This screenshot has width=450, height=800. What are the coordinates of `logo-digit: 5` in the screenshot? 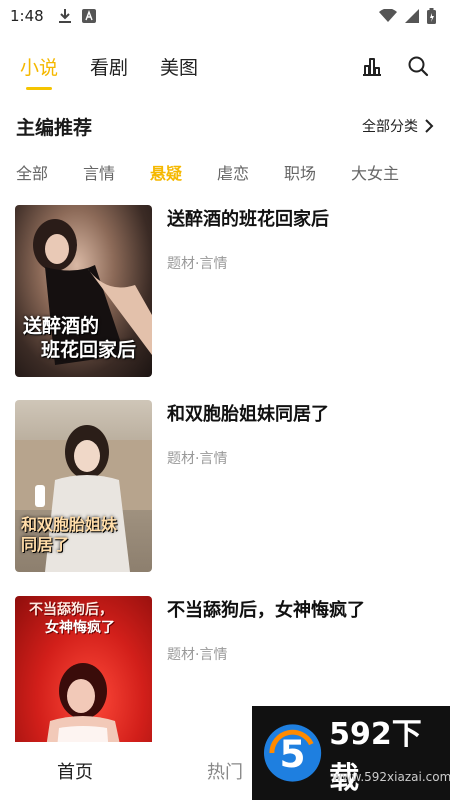 It's located at (293, 754).